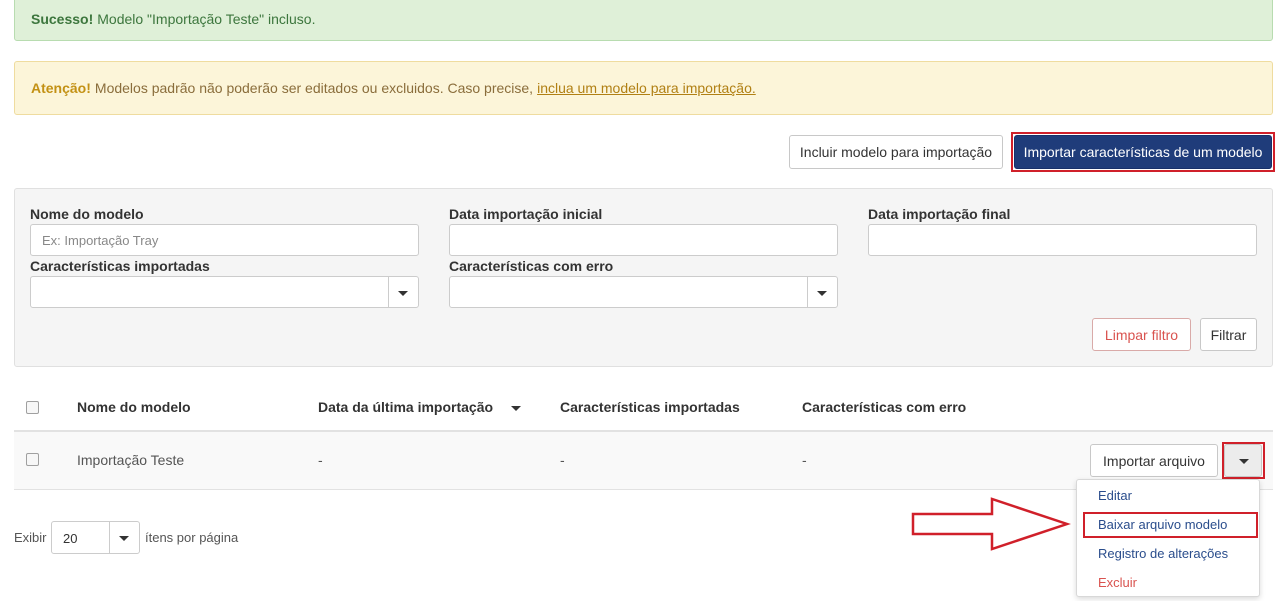  Describe the element at coordinates (650, 407) in the screenshot. I see `header-imported: Características importadas` at that location.